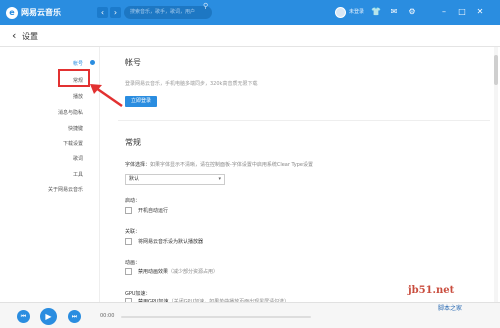 Image resolution: width=500 pixels, height=328 pixels. I want to click on startup-checkbox, so click(128, 210).